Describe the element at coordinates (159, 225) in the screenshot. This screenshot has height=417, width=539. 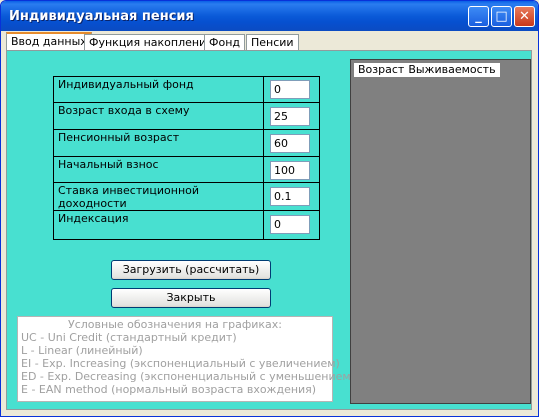
I see `field-label: Индексация` at that location.